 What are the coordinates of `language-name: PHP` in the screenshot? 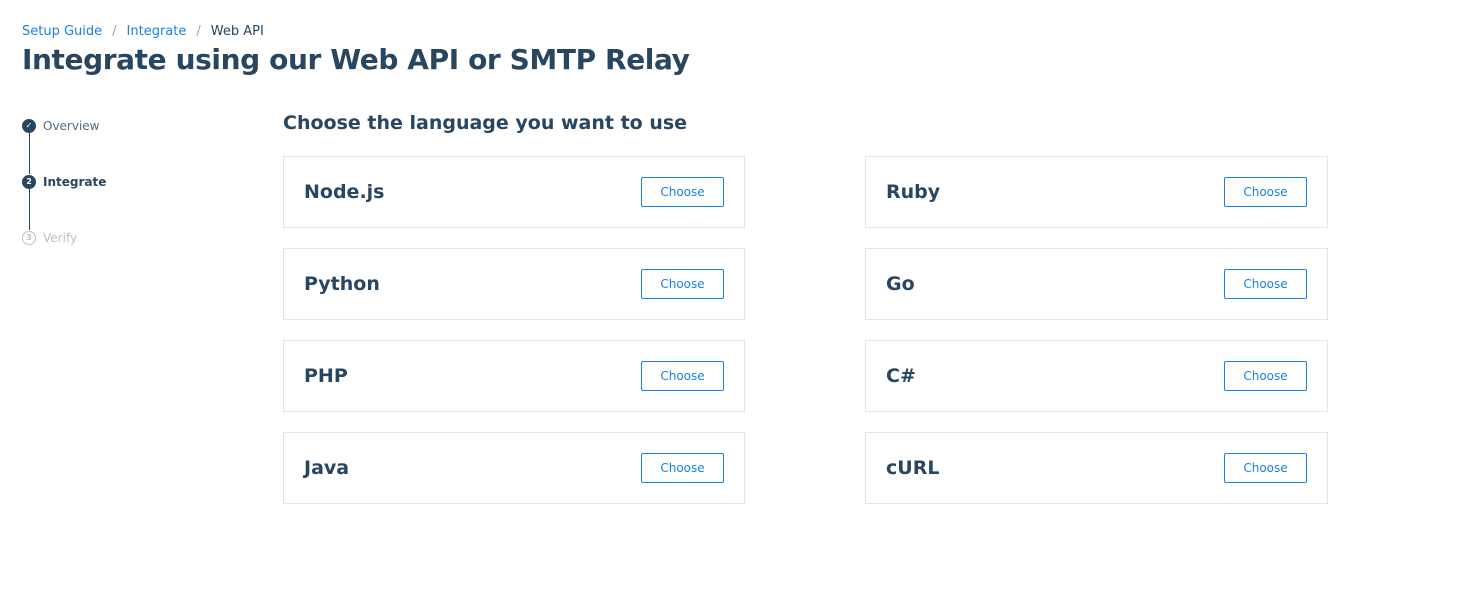 It's located at (326, 376).